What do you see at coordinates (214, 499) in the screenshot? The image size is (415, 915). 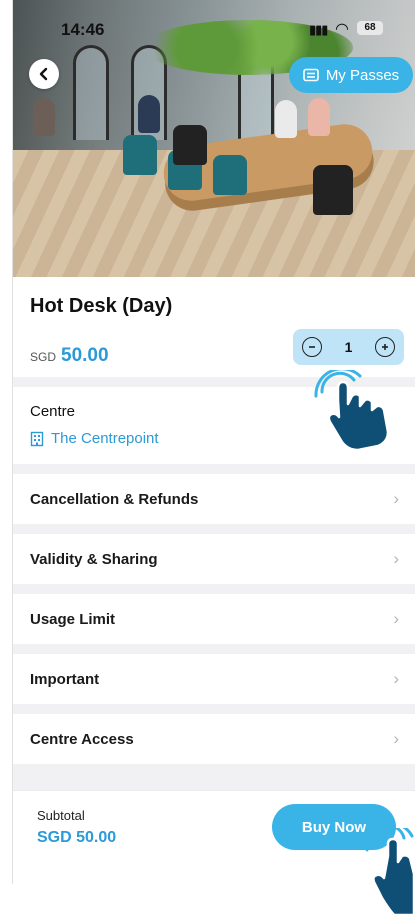 I see `row-cancellation-refunds: Cancellation & Refunds ›` at bounding box center [214, 499].